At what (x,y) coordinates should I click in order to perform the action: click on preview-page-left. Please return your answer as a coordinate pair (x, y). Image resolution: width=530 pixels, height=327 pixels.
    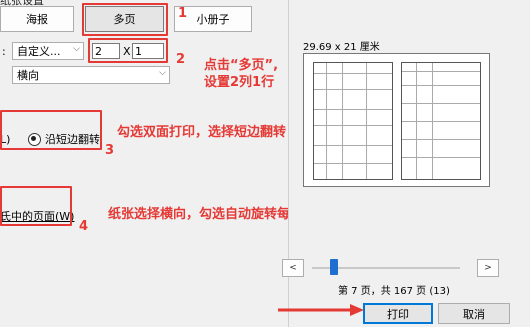
    Looking at the image, I should click on (353, 121).